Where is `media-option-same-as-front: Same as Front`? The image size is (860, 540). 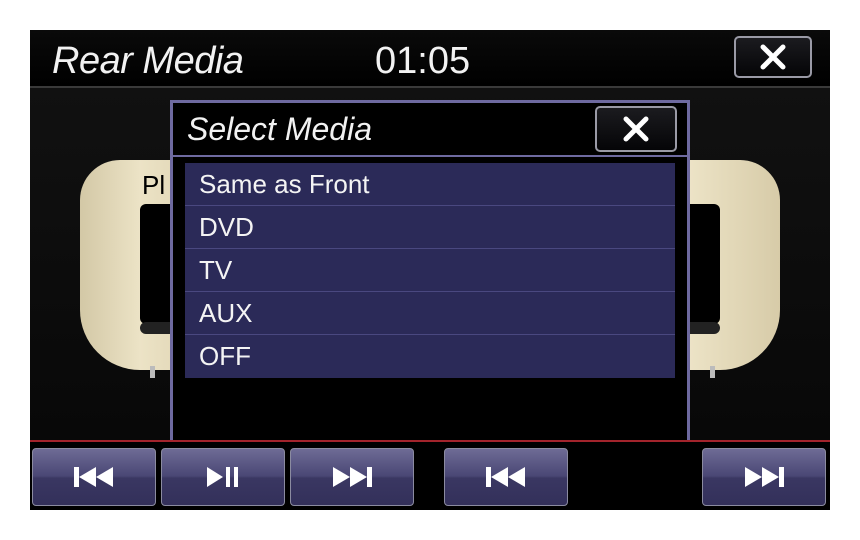
media-option-same-as-front: Same as Front is located at coordinates (430, 184).